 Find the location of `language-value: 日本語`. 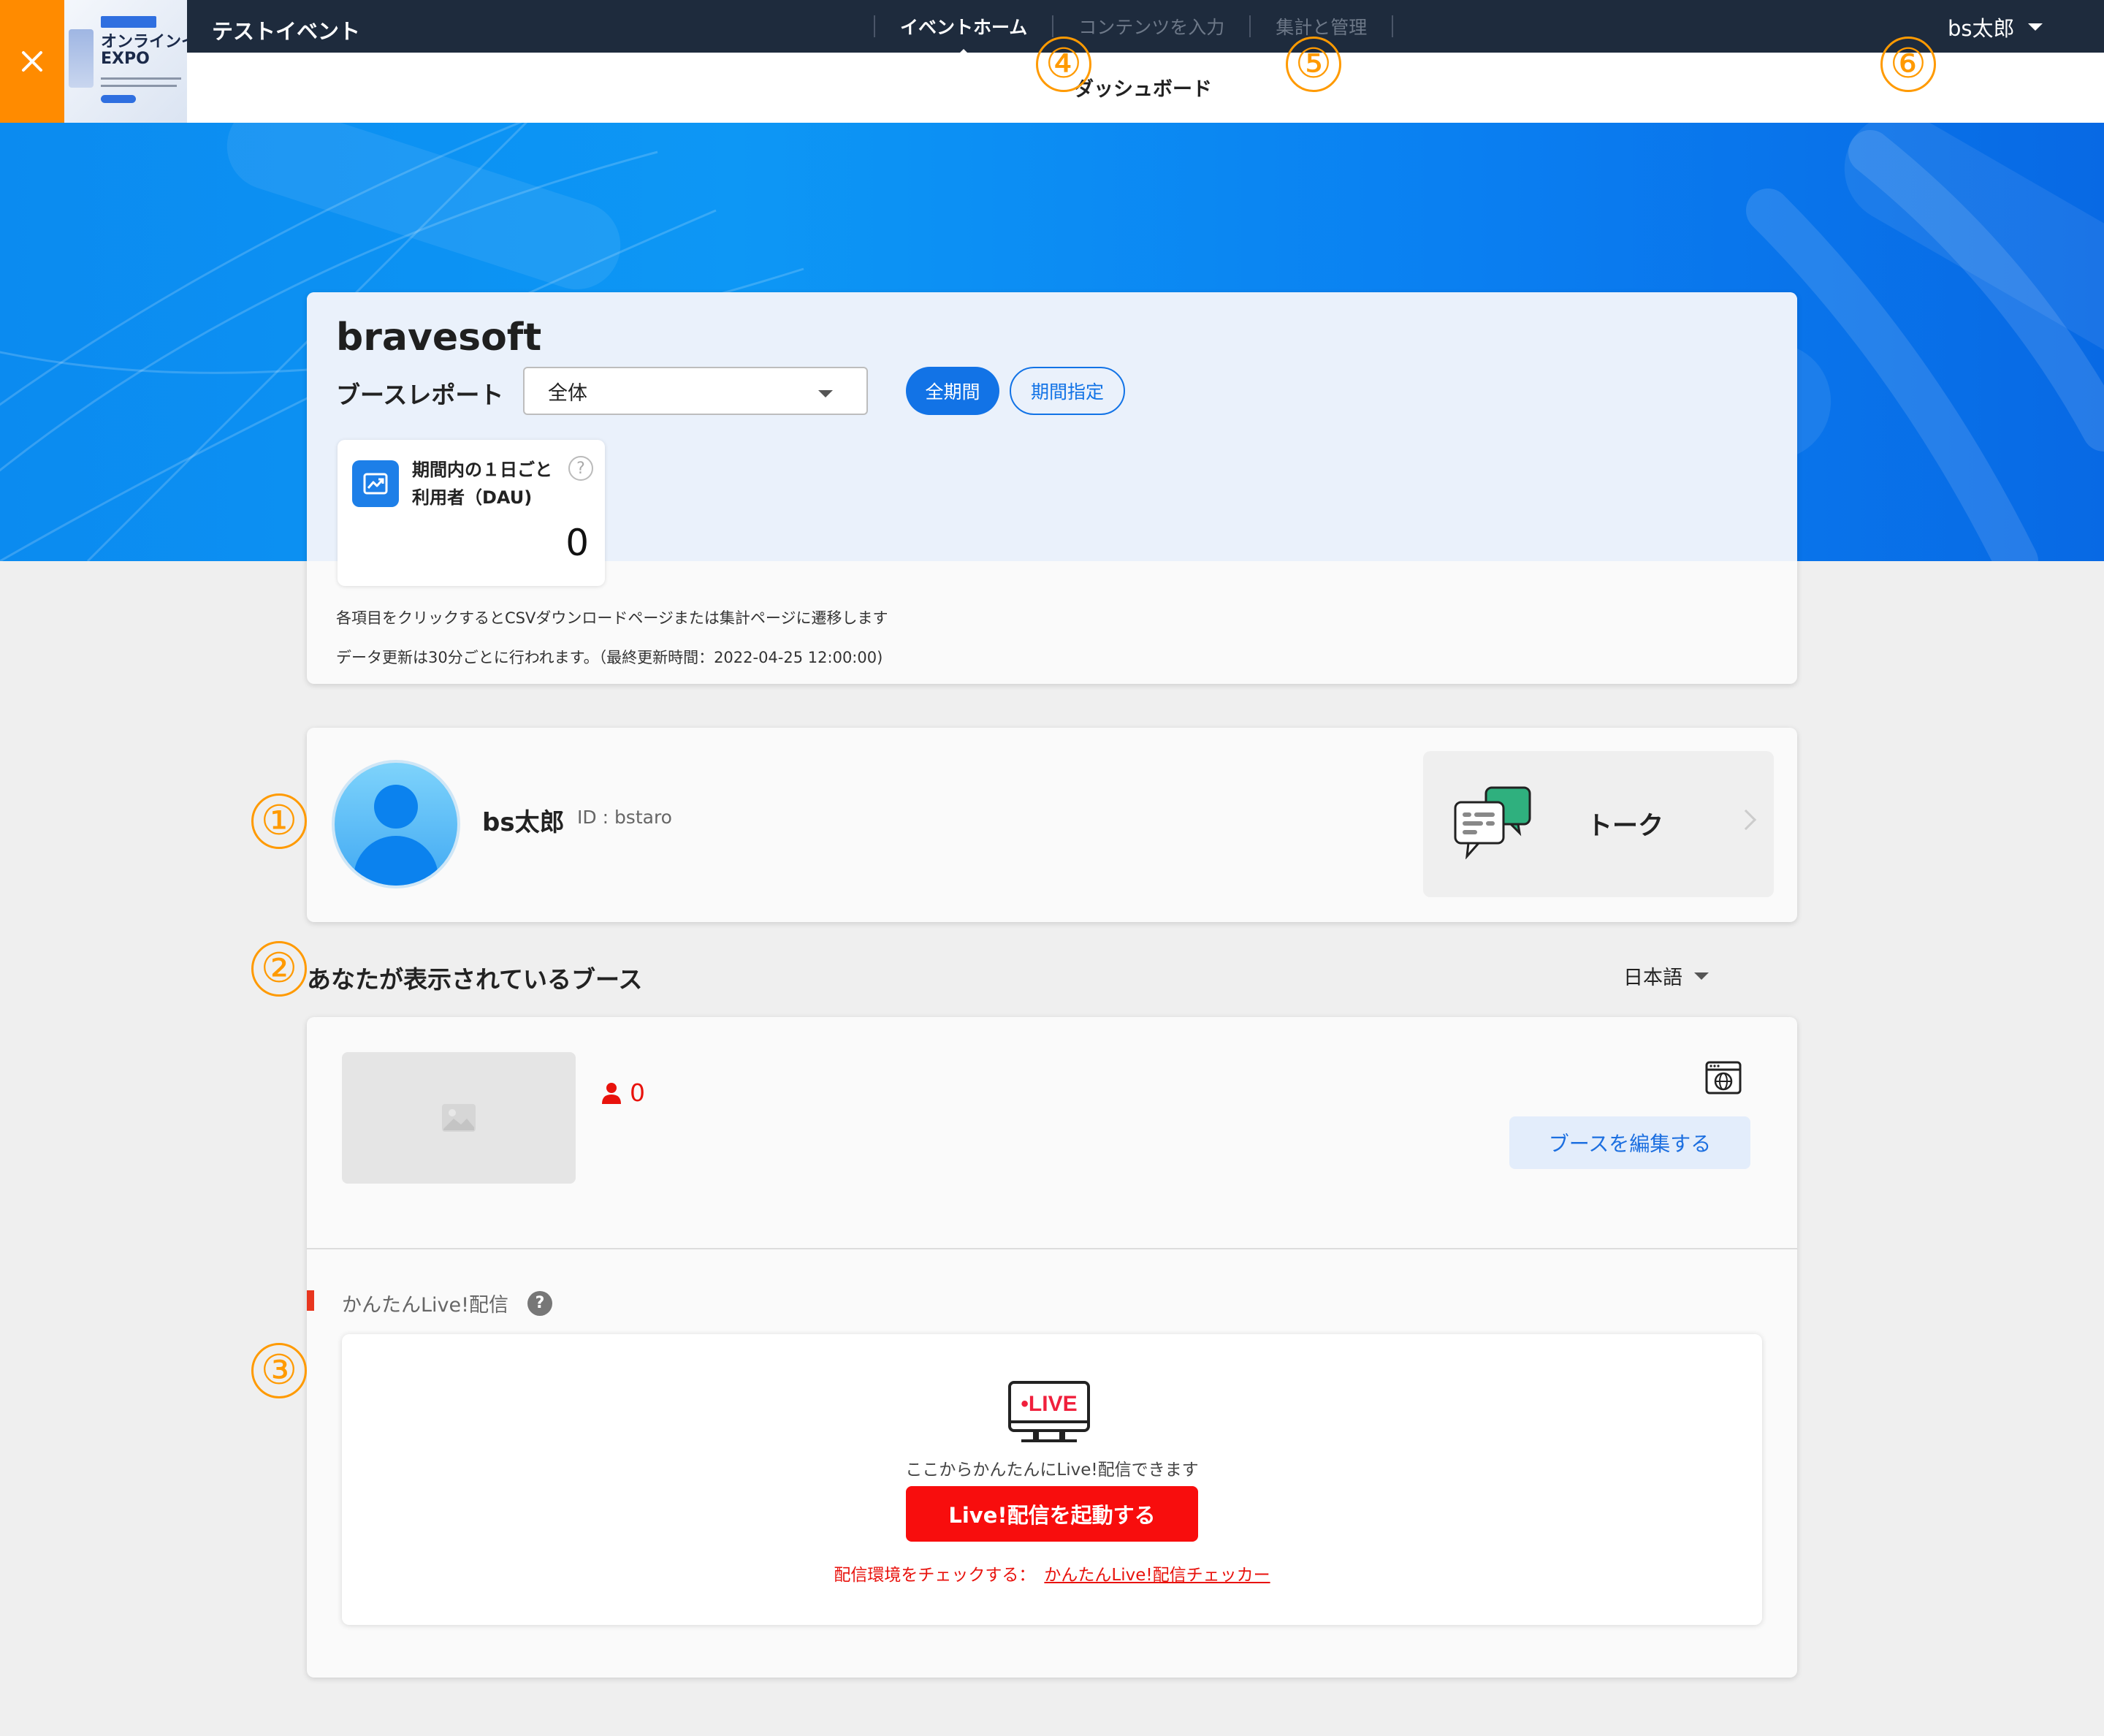

language-value: 日本語 is located at coordinates (1652, 978).